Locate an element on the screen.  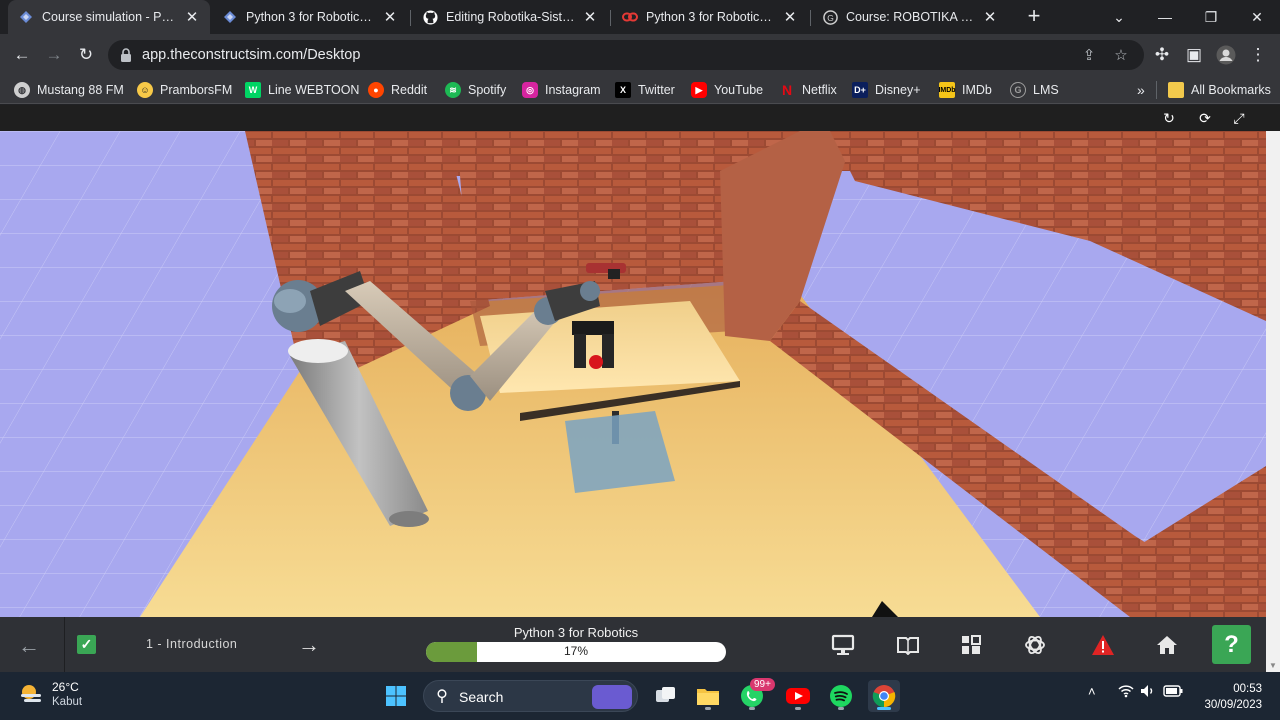
tab-separator is located at coordinates (610, 18).